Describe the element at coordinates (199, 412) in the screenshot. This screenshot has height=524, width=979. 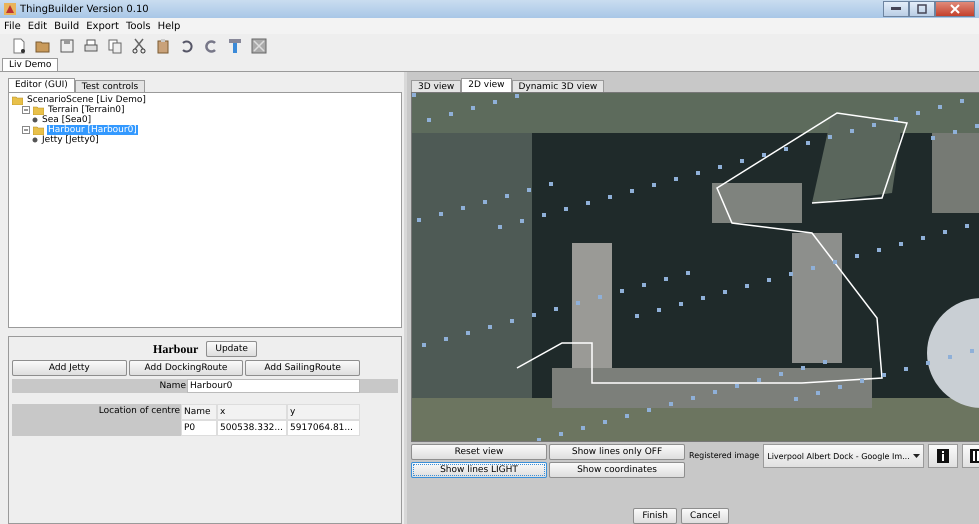
I see `column-header: Name` at that location.